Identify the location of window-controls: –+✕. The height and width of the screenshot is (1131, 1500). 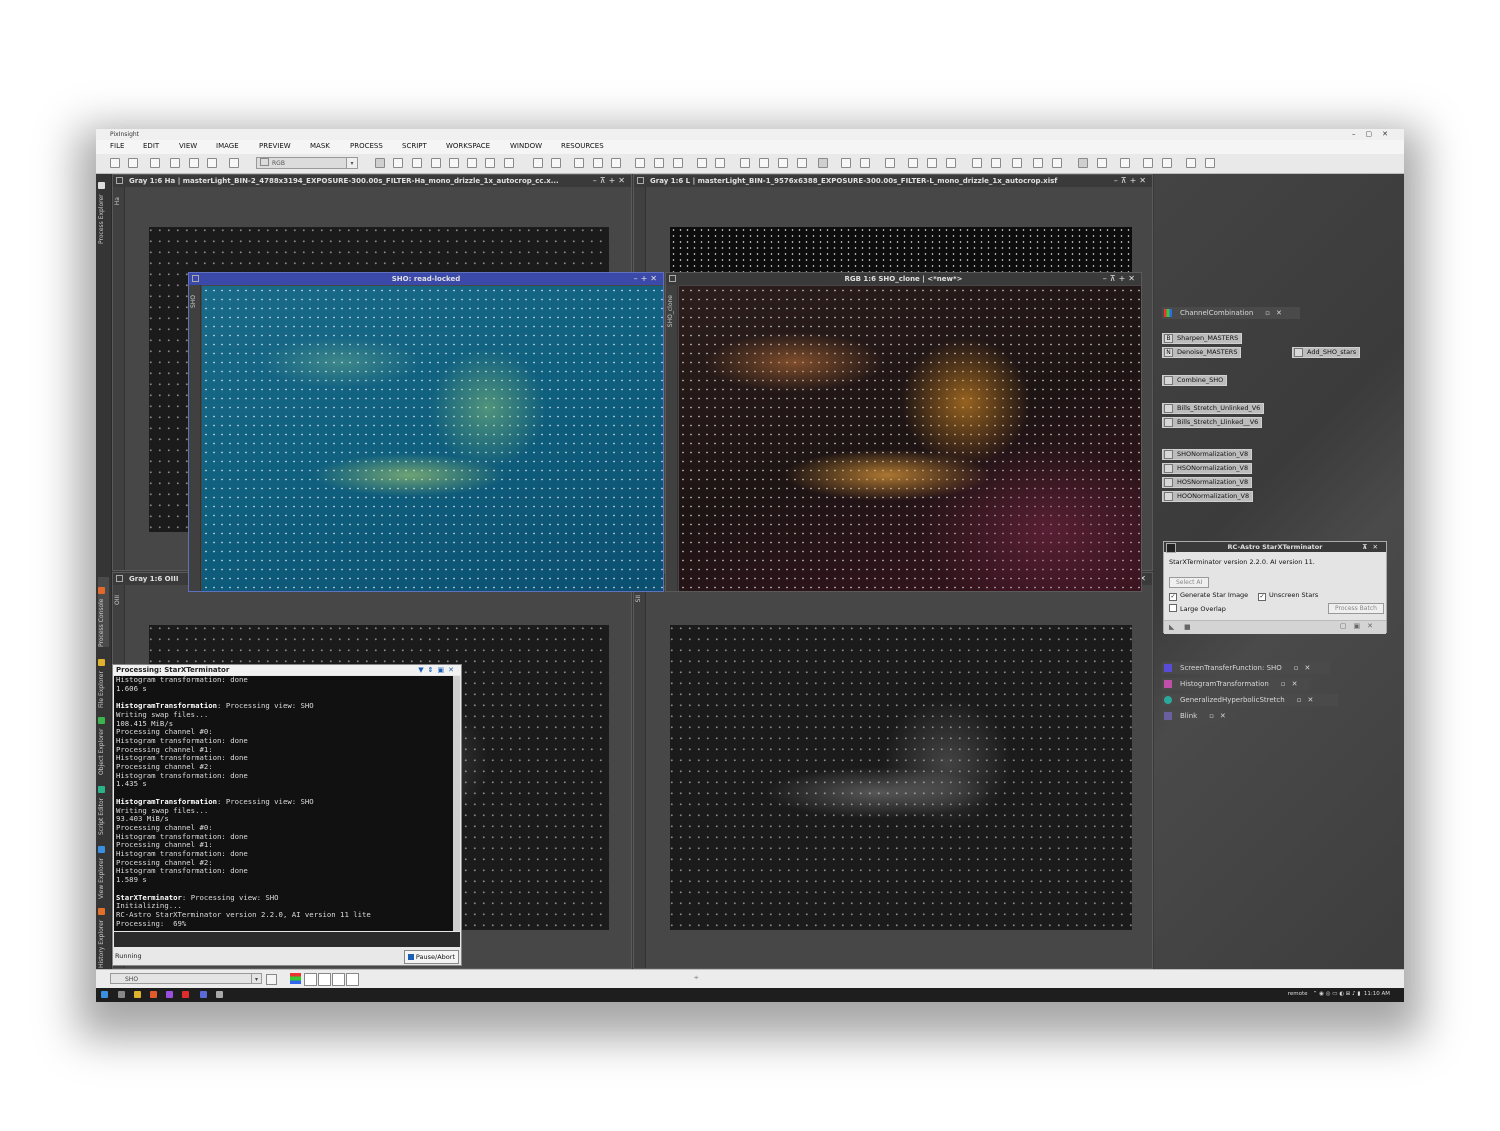
(647, 279).